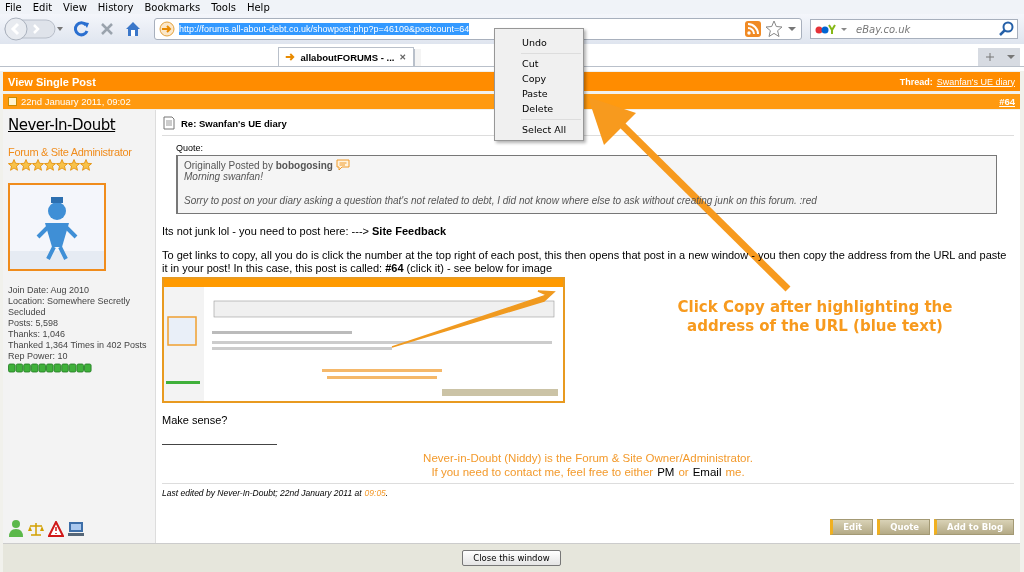 The image size is (1024, 572). I want to click on menu-item: Tools, so click(223, 7).